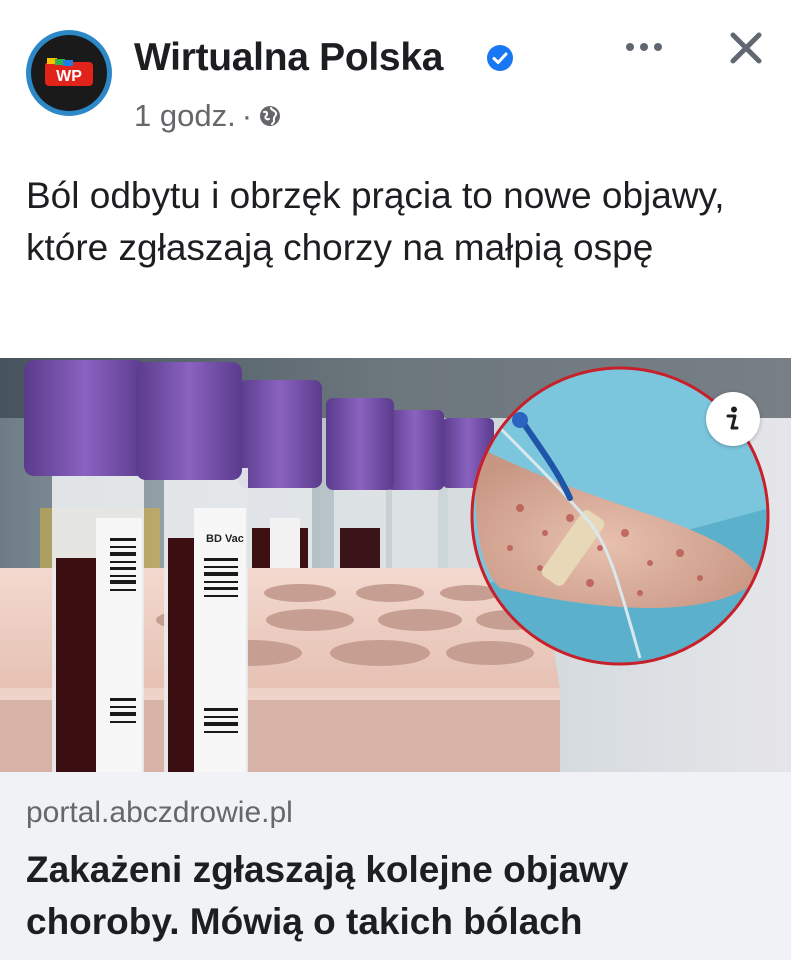  Describe the element at coordinates (270, 116) in the screenshot. I see `globe-icon` at that location.